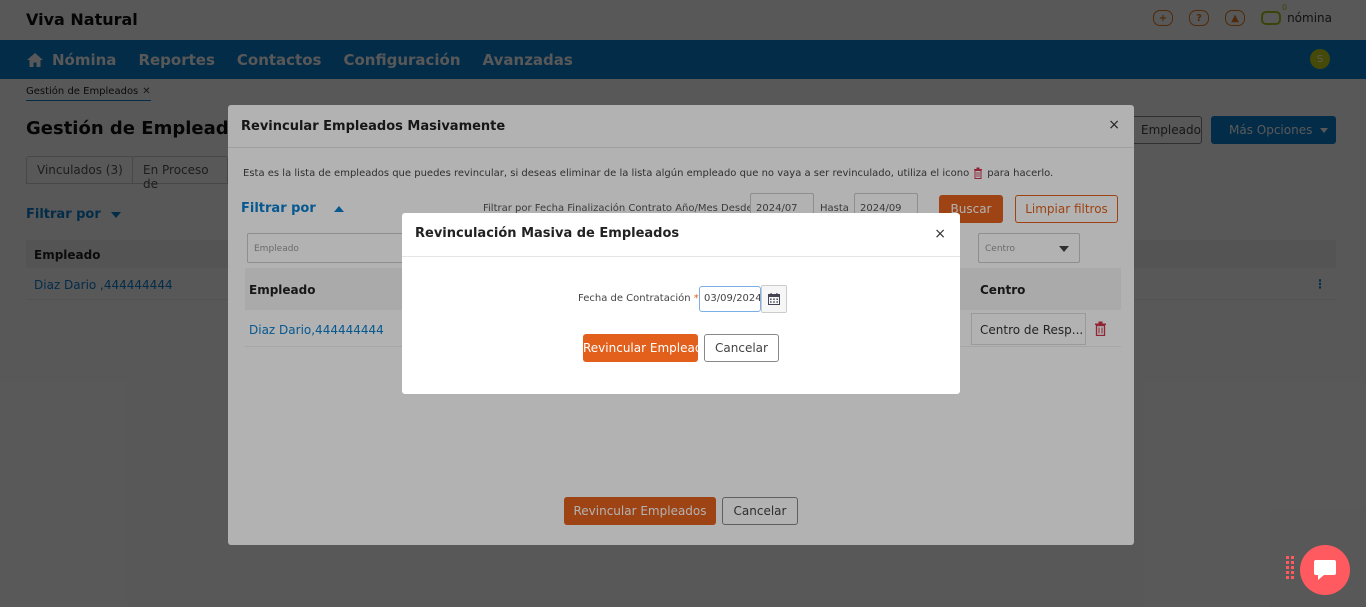  I want to click on modal-title: Revinculación Masiva de Empleados, so click(547, 233).